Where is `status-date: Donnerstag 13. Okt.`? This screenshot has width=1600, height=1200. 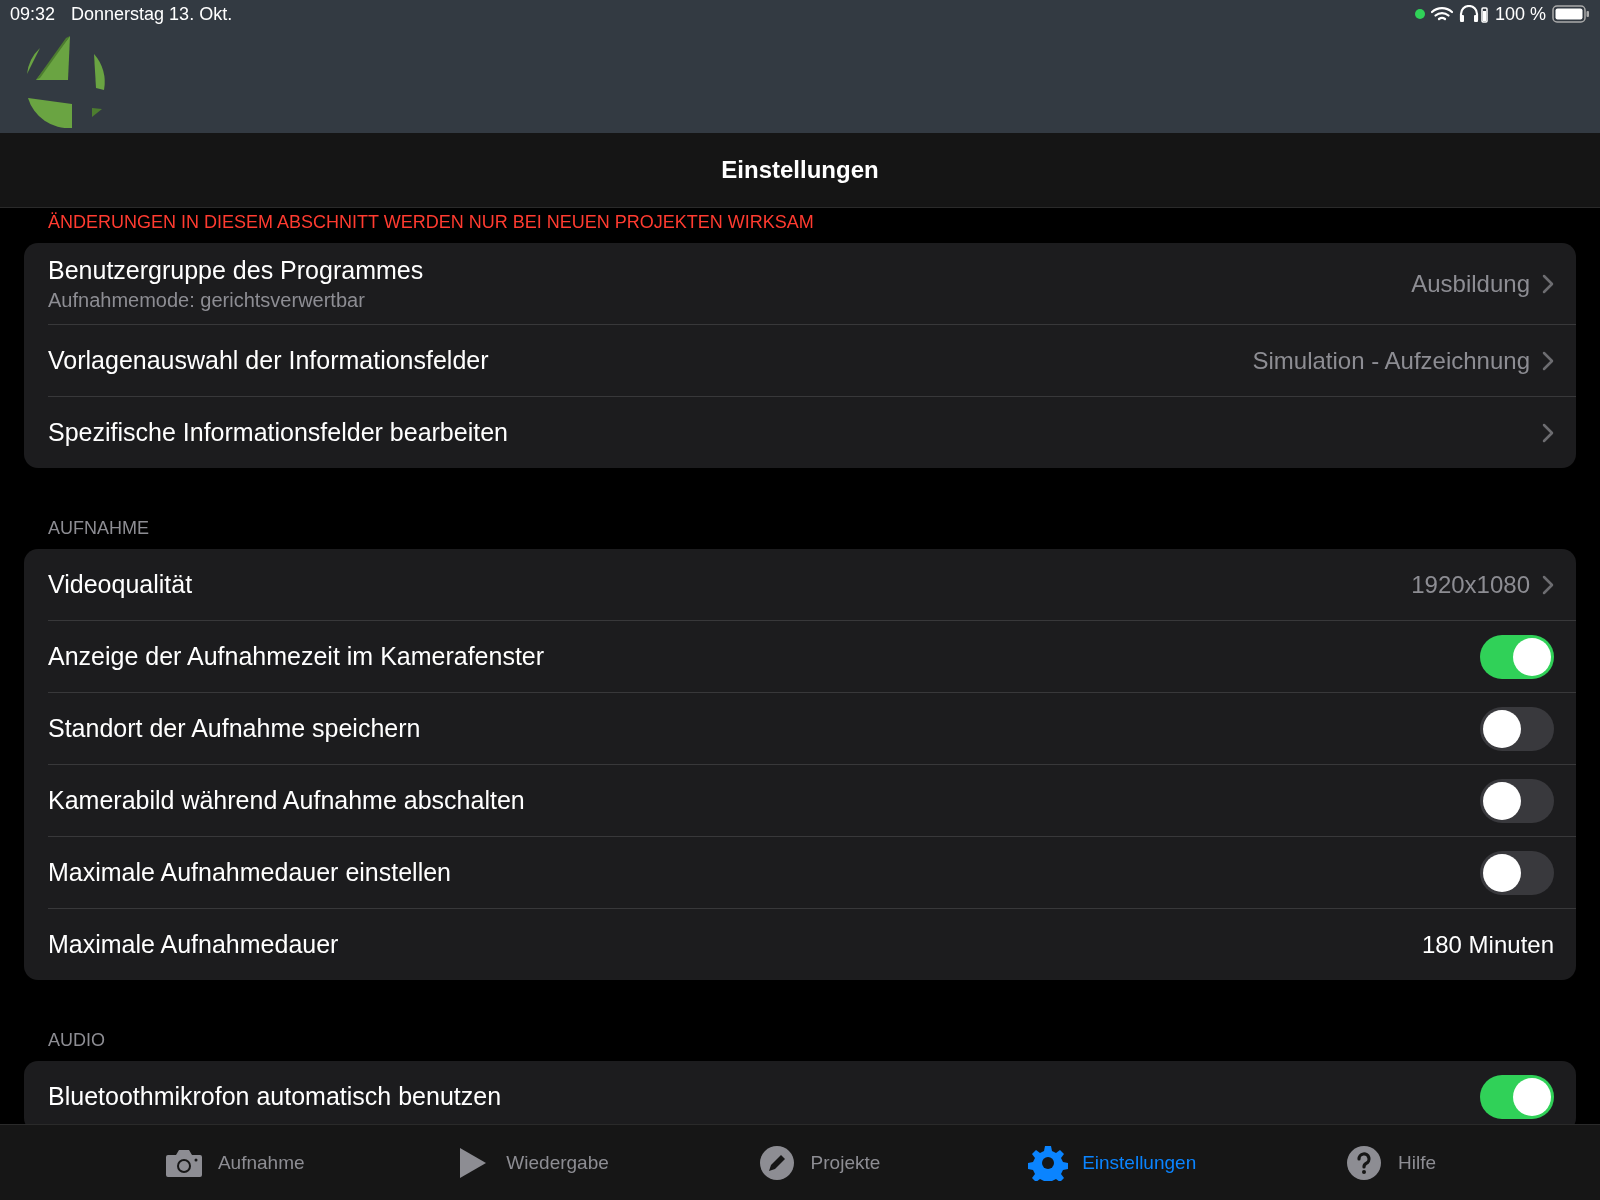 status-date: Donnerstag 13. Okt. is located at coordinates (152, 14).